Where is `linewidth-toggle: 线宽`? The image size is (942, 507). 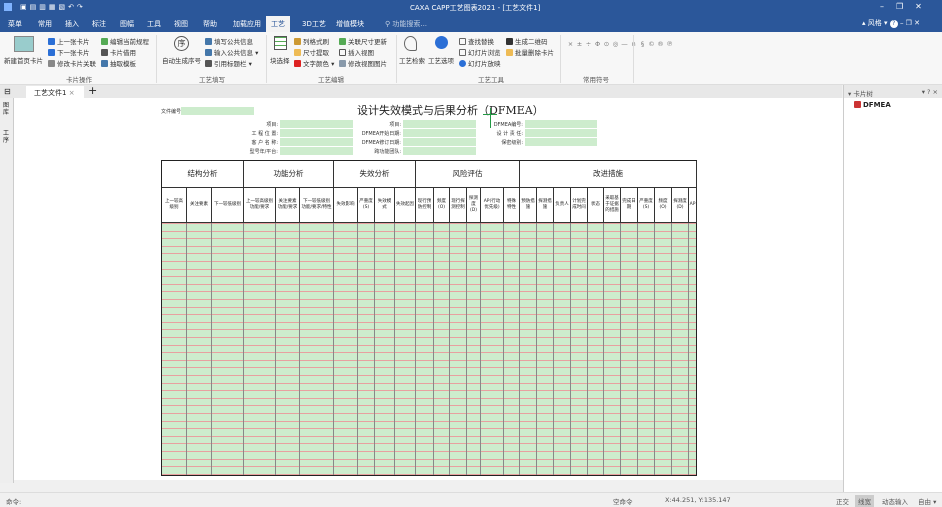
linewidth-toggle: 线宽 is located at coordinates (864, 501).